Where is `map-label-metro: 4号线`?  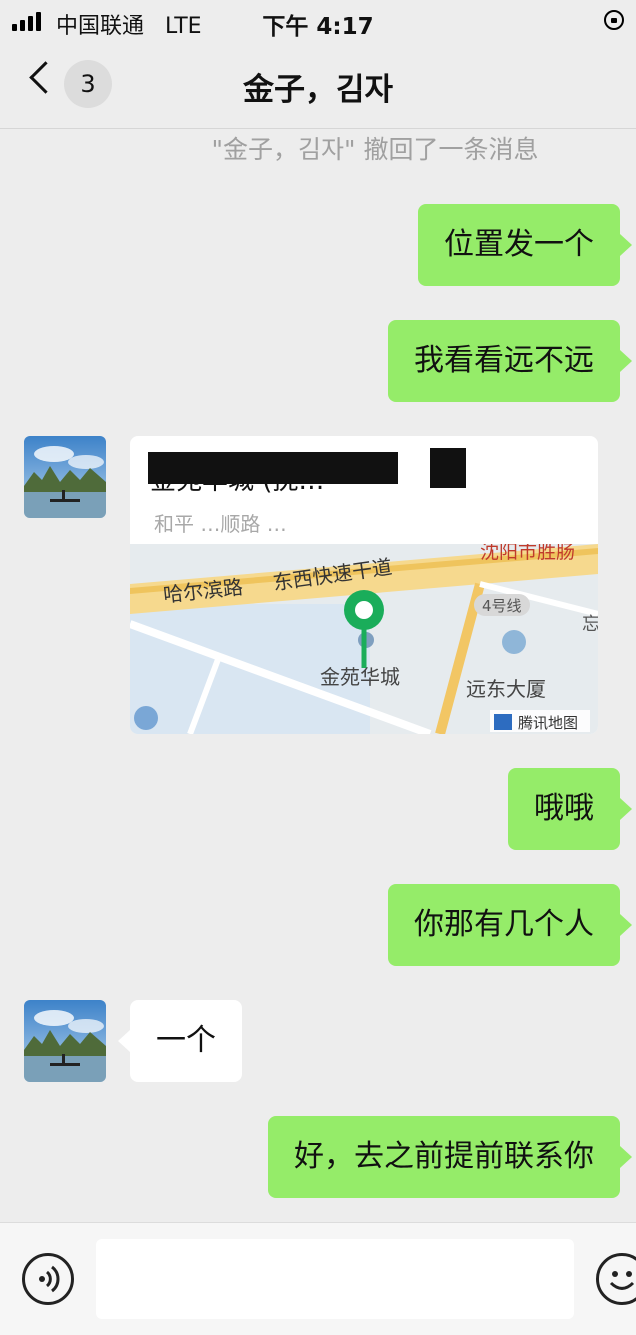
map-label-metro: 4号线 is located at coordinates (502, 606).